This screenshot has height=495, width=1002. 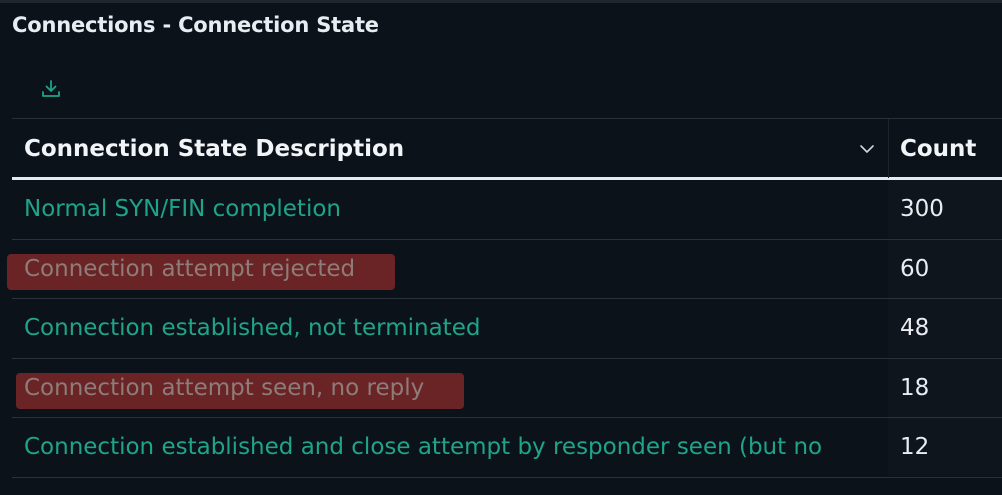 I want to click on sort-button, so click(x=867, y=149).